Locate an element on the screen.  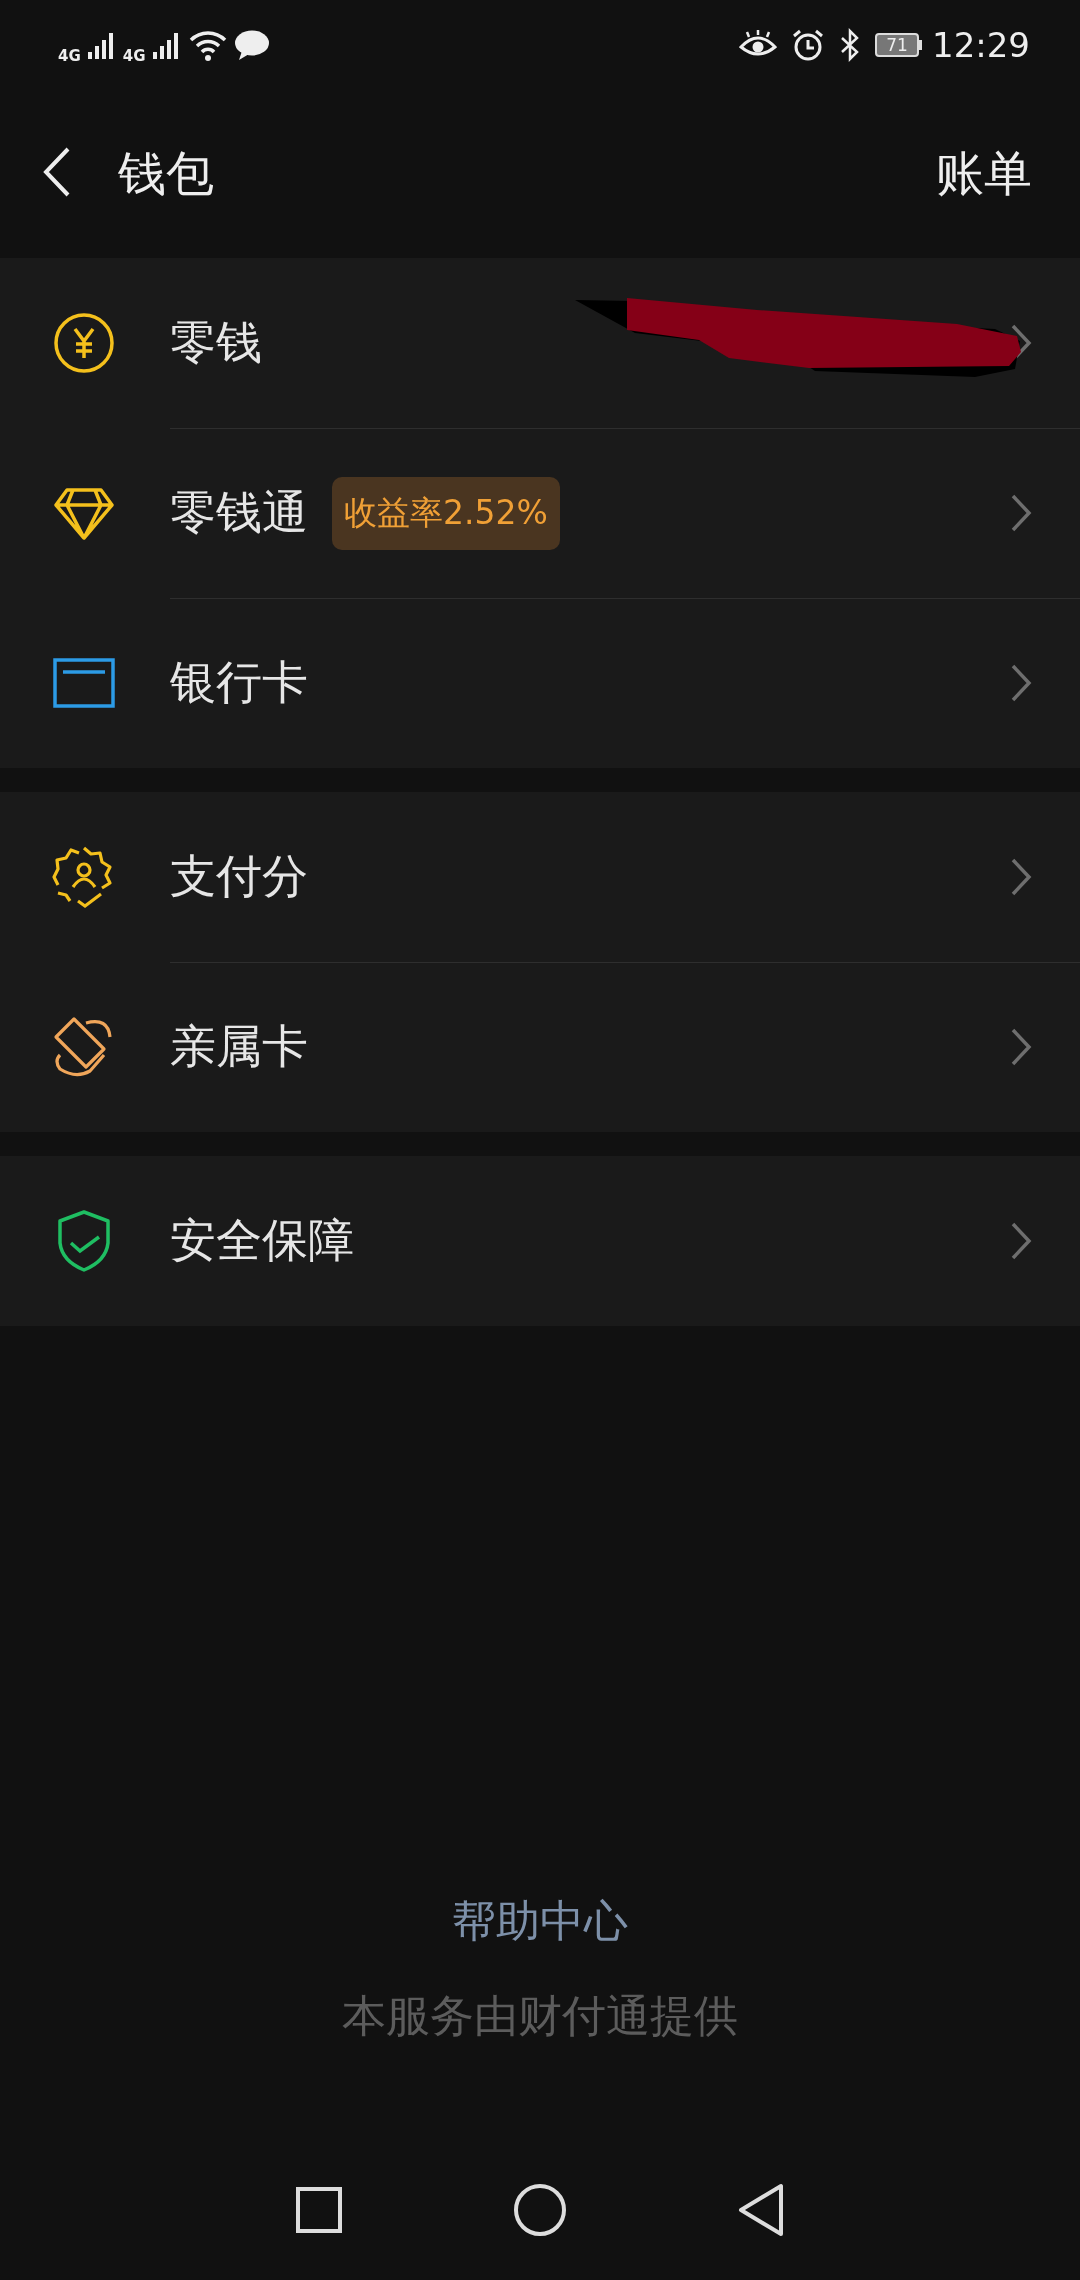
square-icon is located at coordinates (319, 2209).